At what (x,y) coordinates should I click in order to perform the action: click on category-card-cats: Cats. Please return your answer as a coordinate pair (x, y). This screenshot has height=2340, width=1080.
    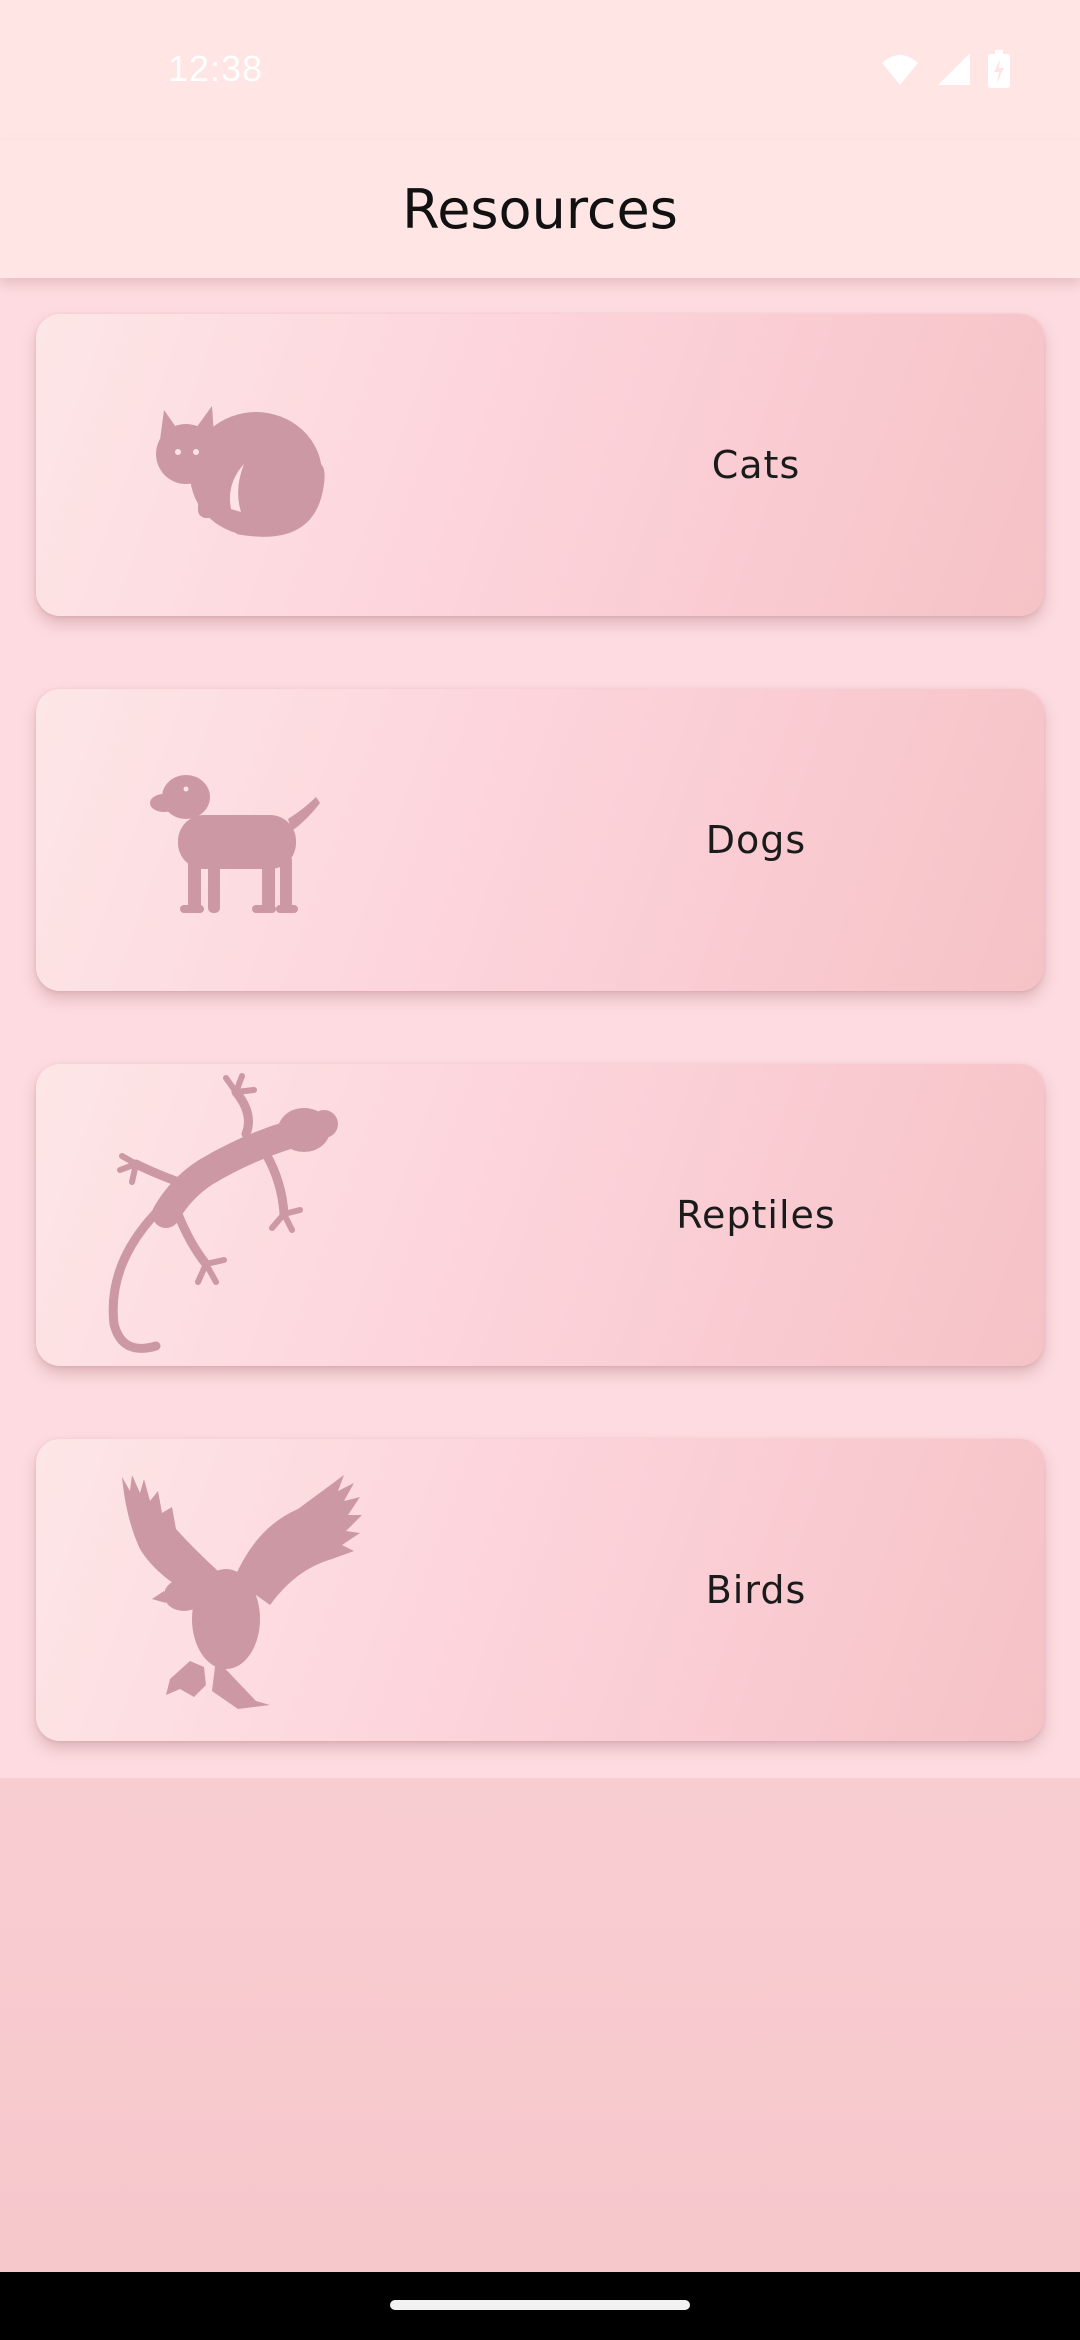
    Looking at the image, I should click on (540, 465).